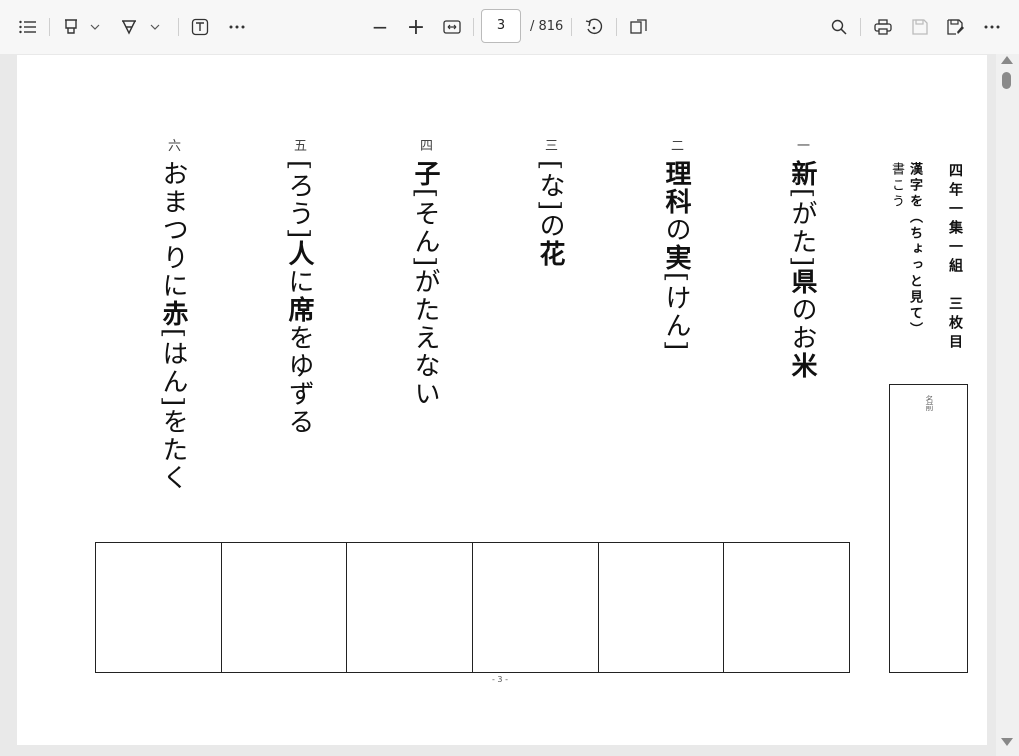  Describe the element at coordinates (501, 26) in the screenshot. I see `page-number-input: 3` at that location.